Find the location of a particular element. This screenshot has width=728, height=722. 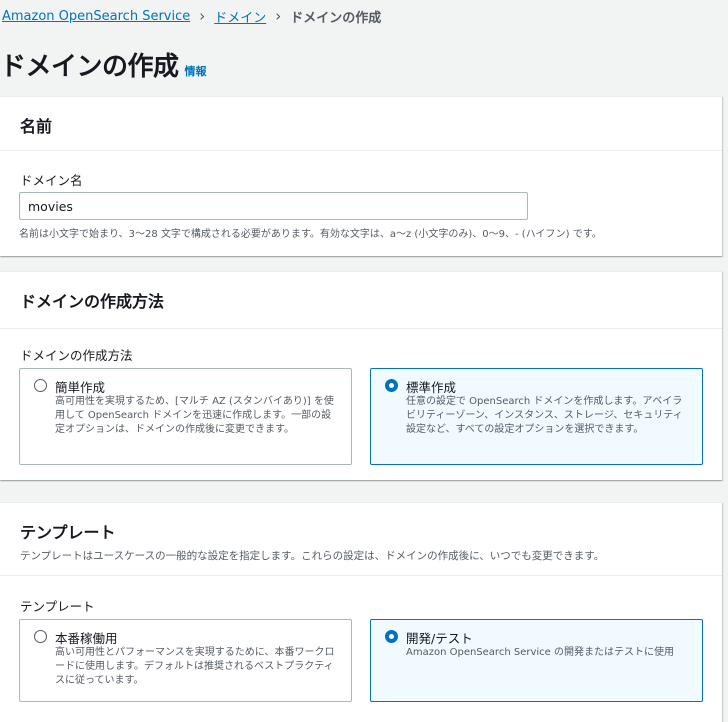

domain-name-input is located at coordinates (273, 206).